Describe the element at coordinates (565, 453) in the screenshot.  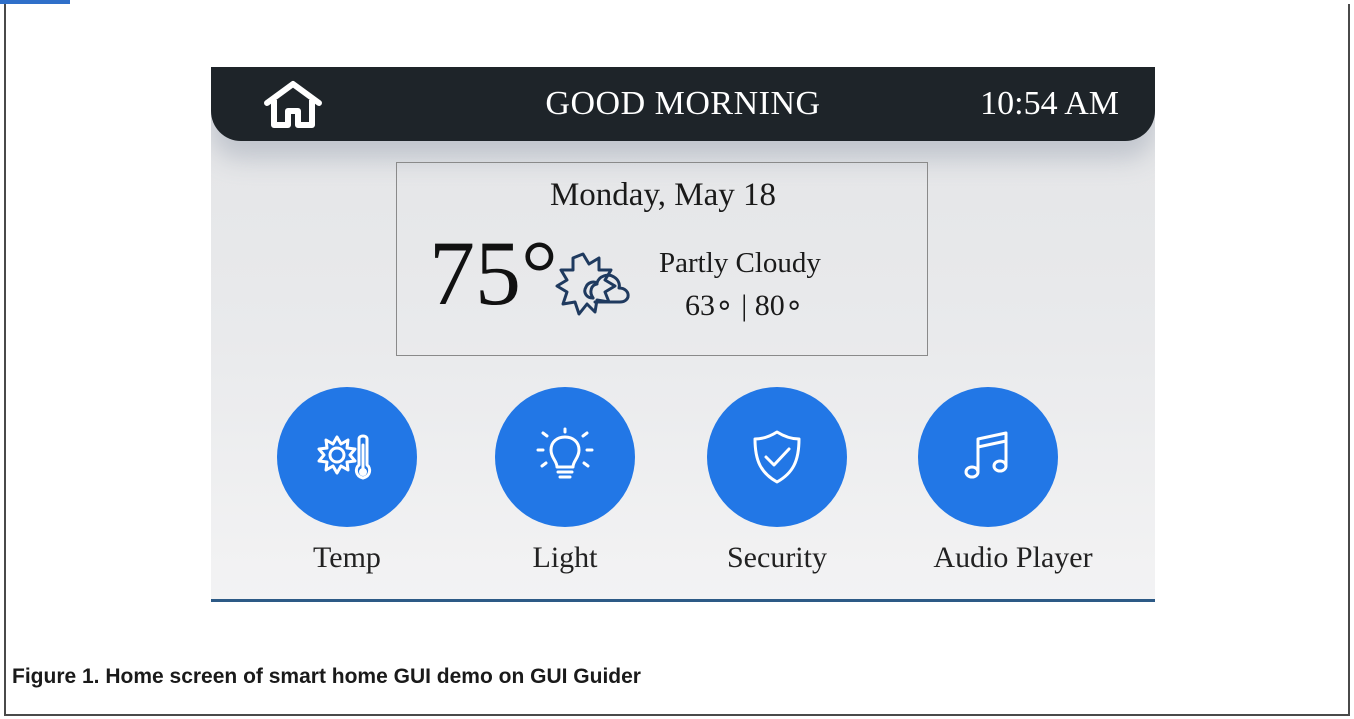
I see `lightbulb-icon` at that location.